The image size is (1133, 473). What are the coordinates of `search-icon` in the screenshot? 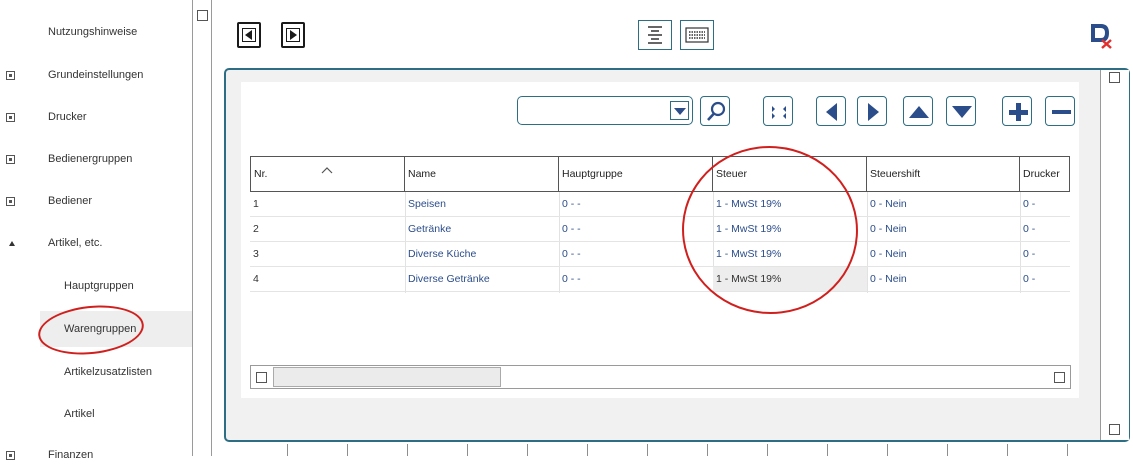 It's located at (716, 111).